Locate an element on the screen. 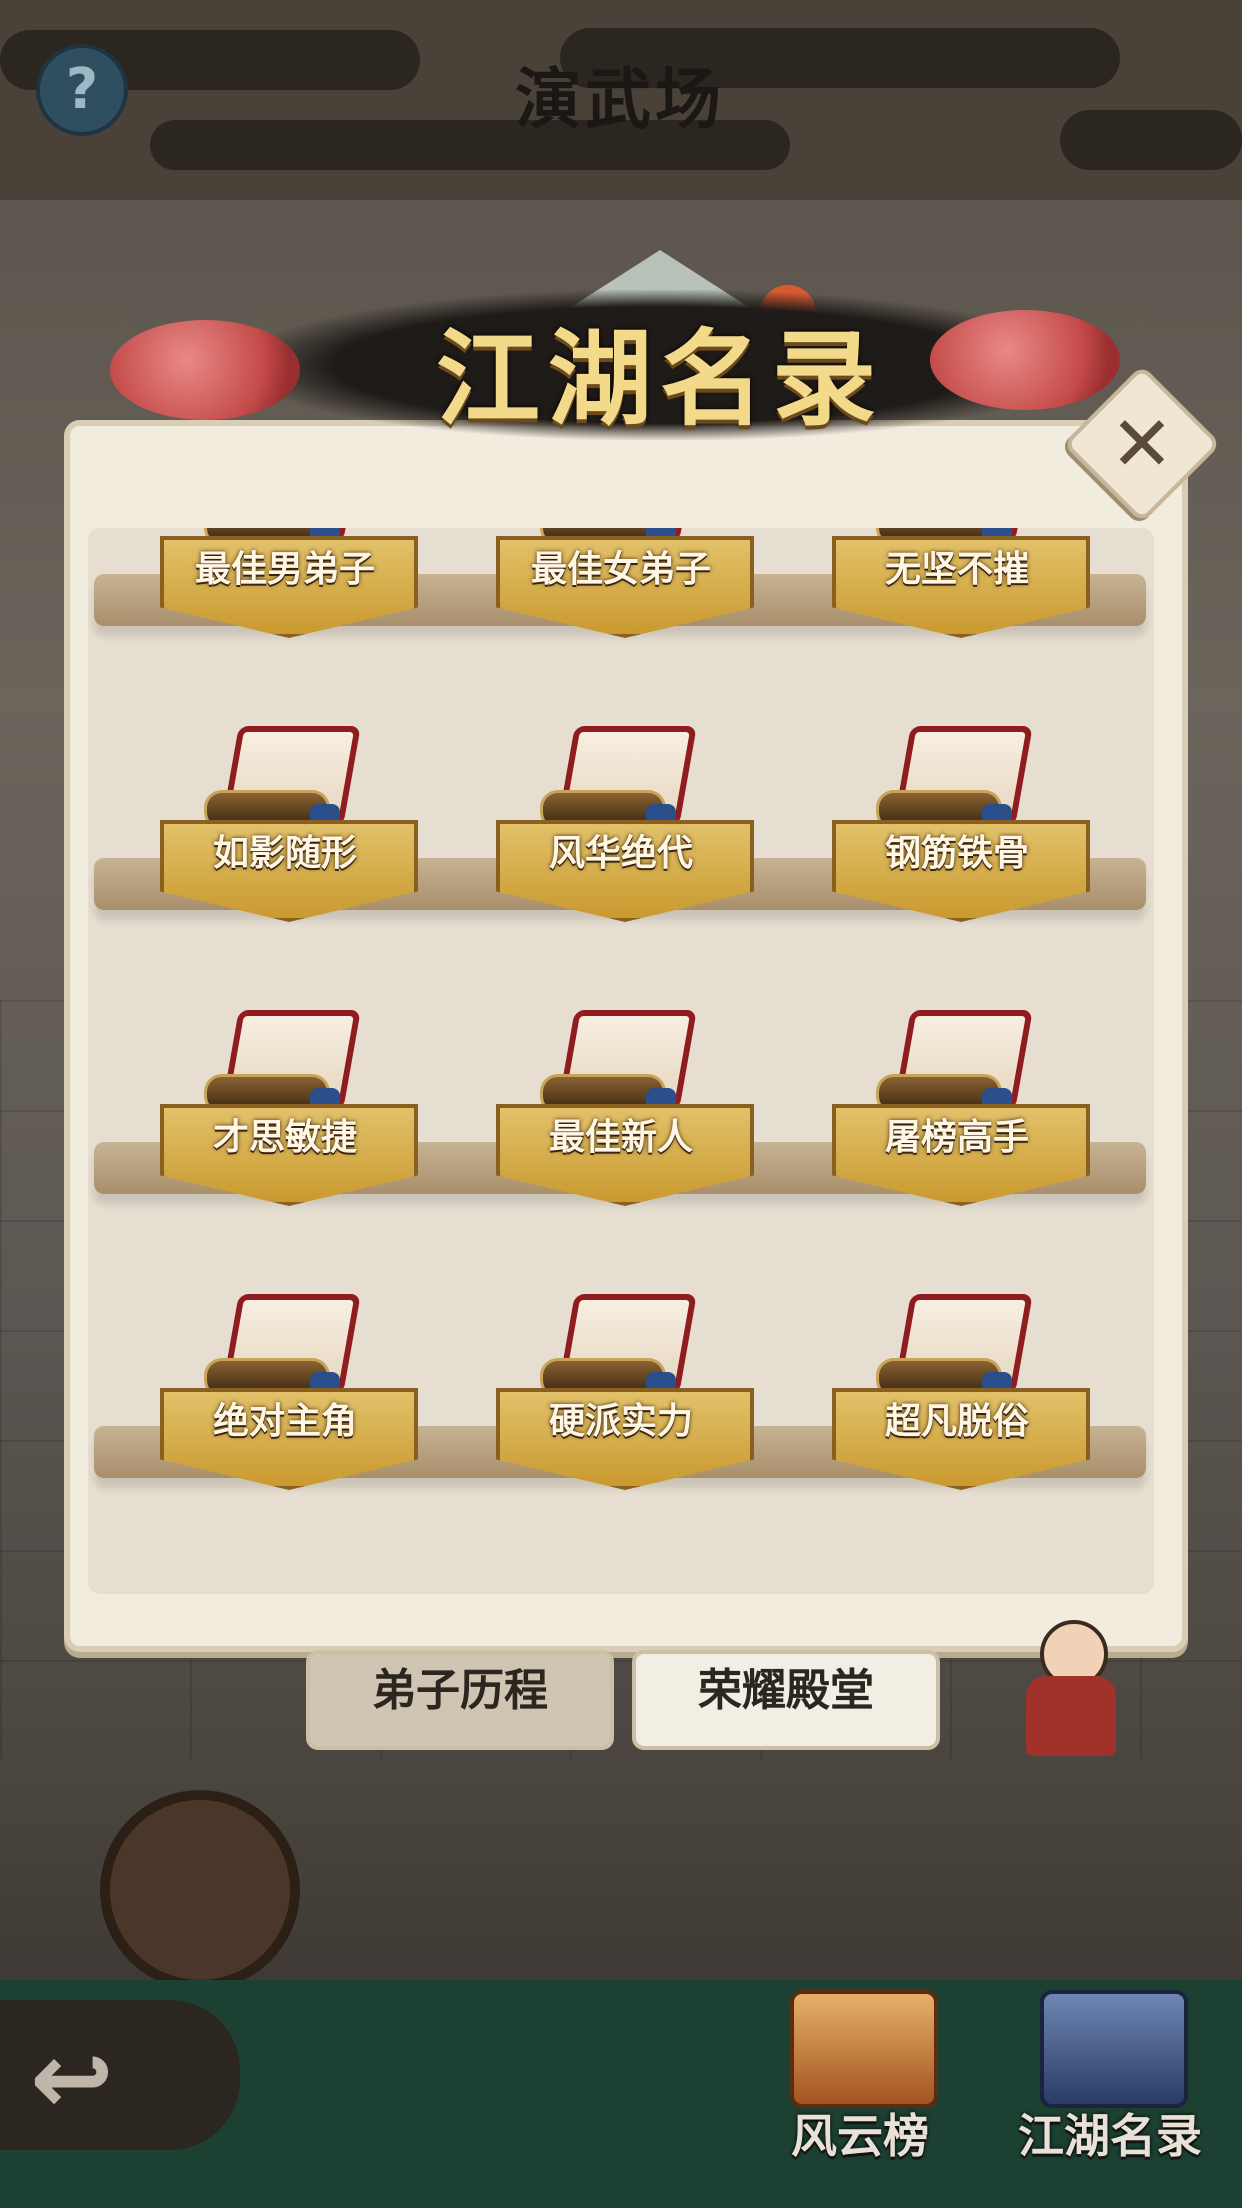 Image resolution: width=1242 pixels, height=2208 pixels. help-button: ? is located at coordinates (82, 90).